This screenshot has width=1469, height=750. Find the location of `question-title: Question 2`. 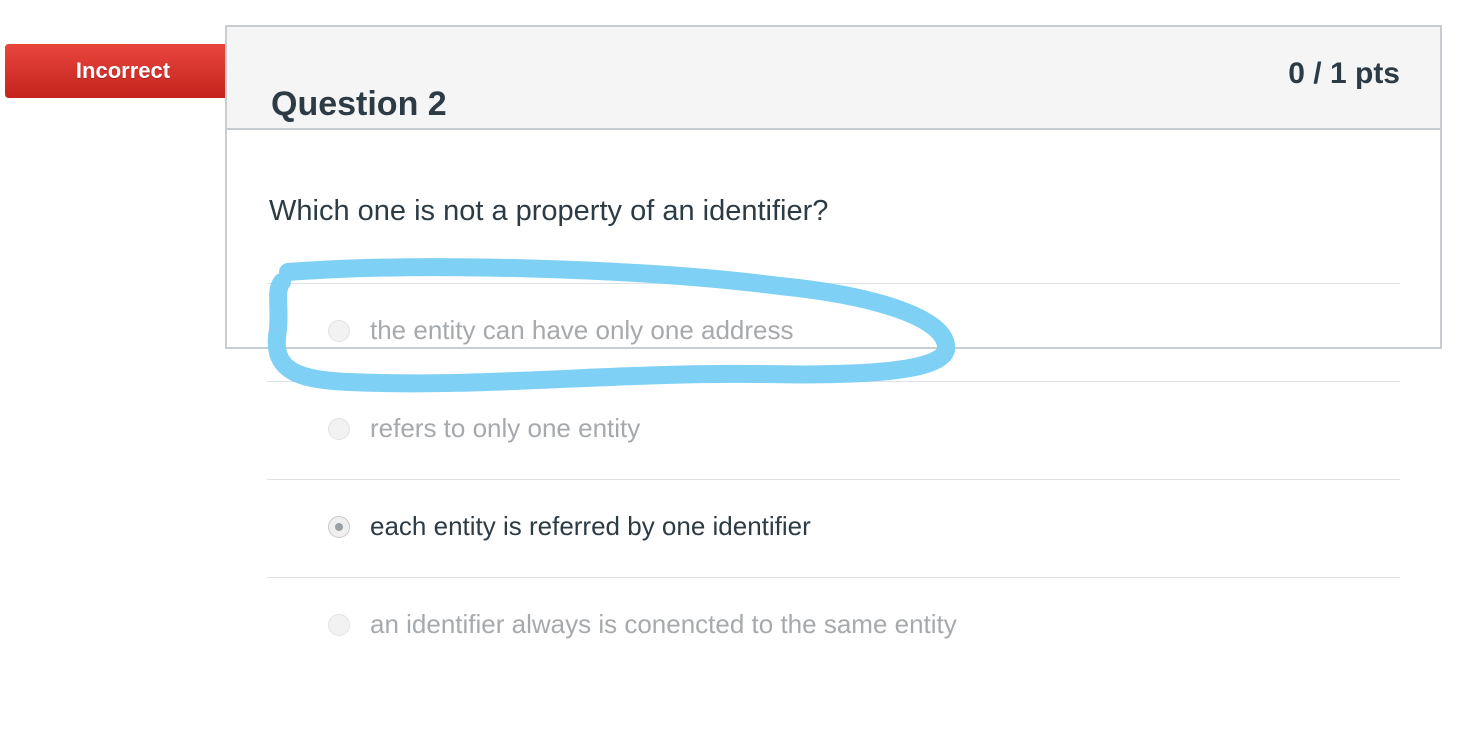

question-title: Question 2 is located at coordinates (359, 104).